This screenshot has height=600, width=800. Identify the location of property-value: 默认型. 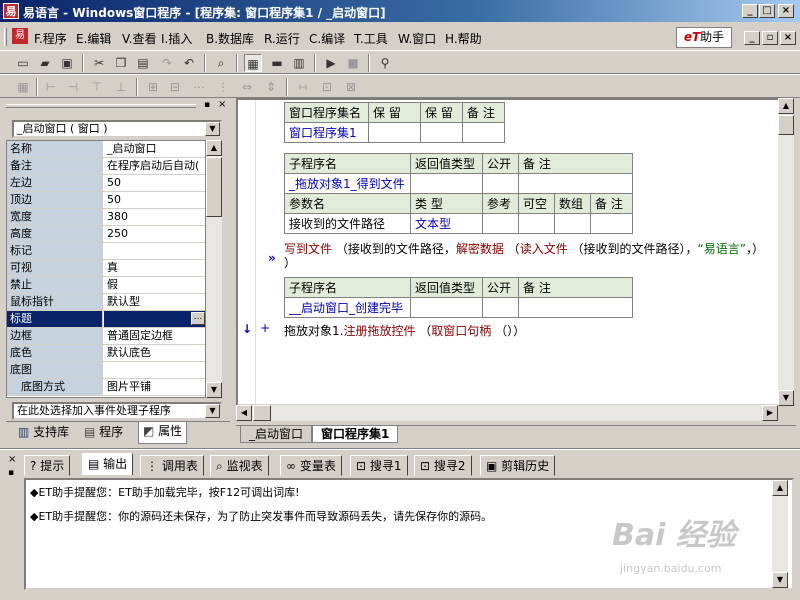
(154, 302).